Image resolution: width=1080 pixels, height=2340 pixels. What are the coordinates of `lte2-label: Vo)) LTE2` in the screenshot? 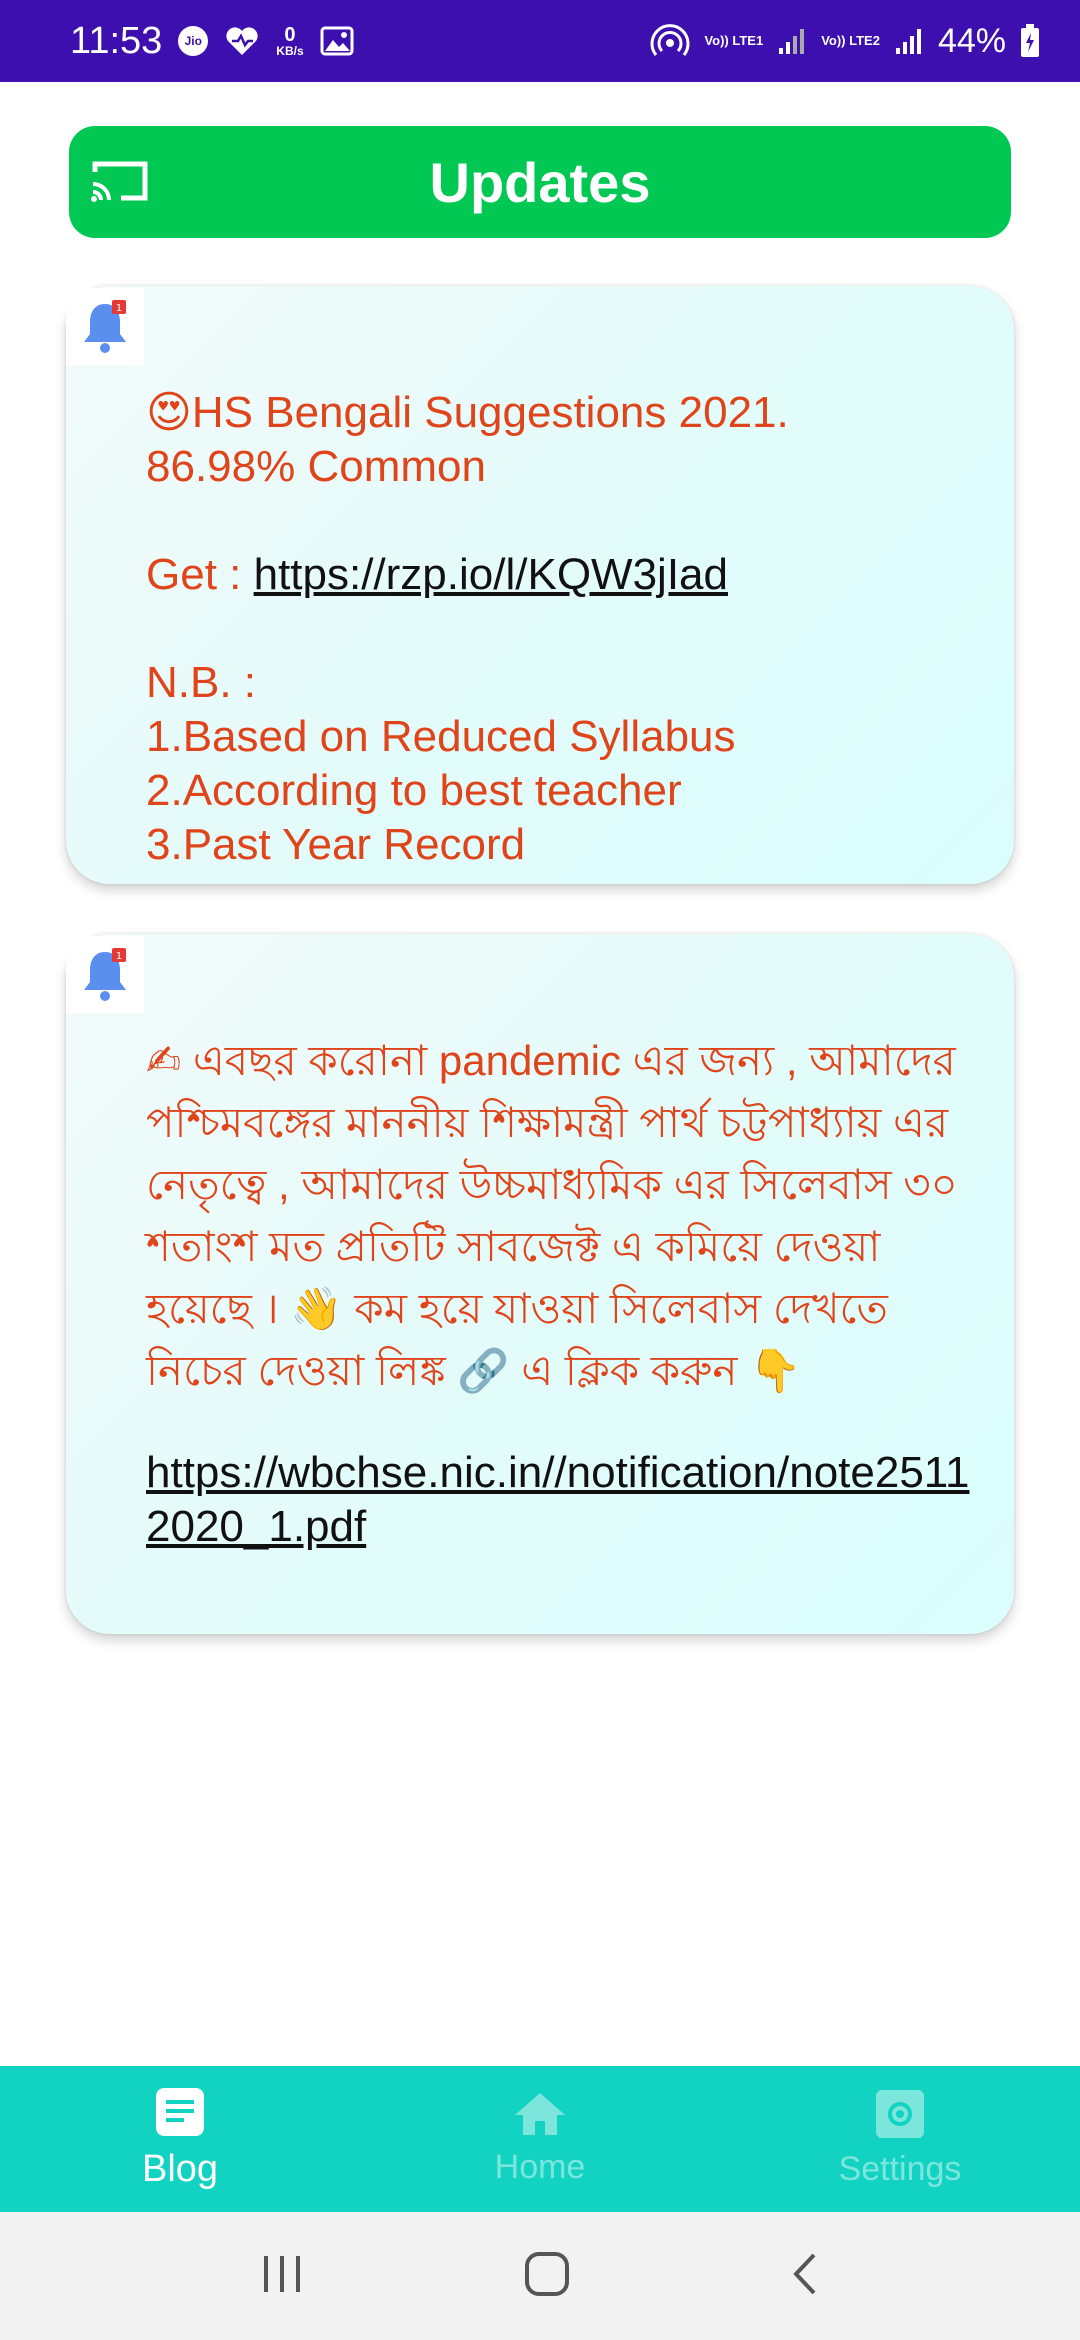 It's located at (850, 41).